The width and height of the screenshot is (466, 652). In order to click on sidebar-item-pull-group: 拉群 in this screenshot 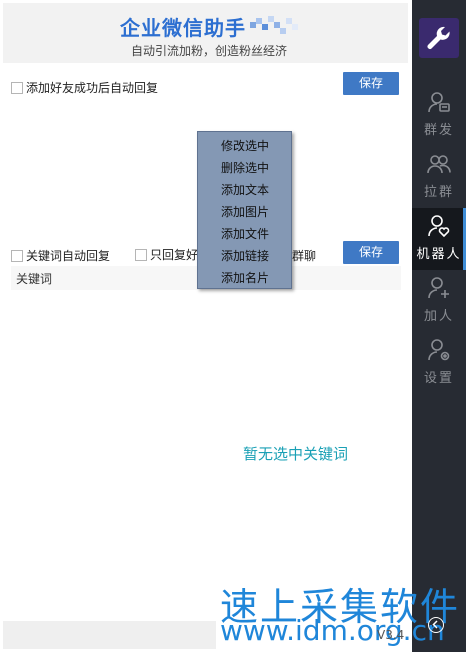, I will do `click(439, 177)`.